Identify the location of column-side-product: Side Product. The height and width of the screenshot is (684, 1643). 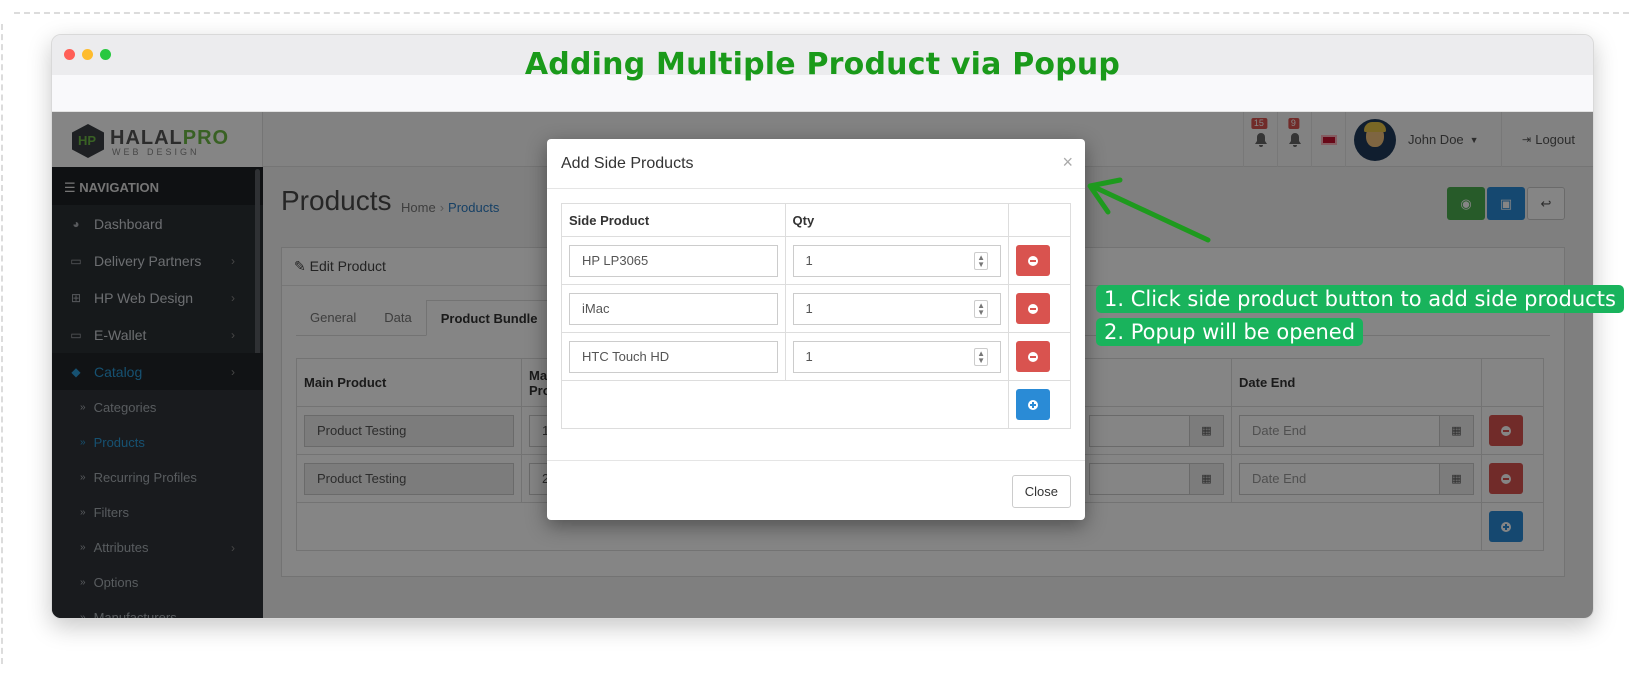
(673, 220).